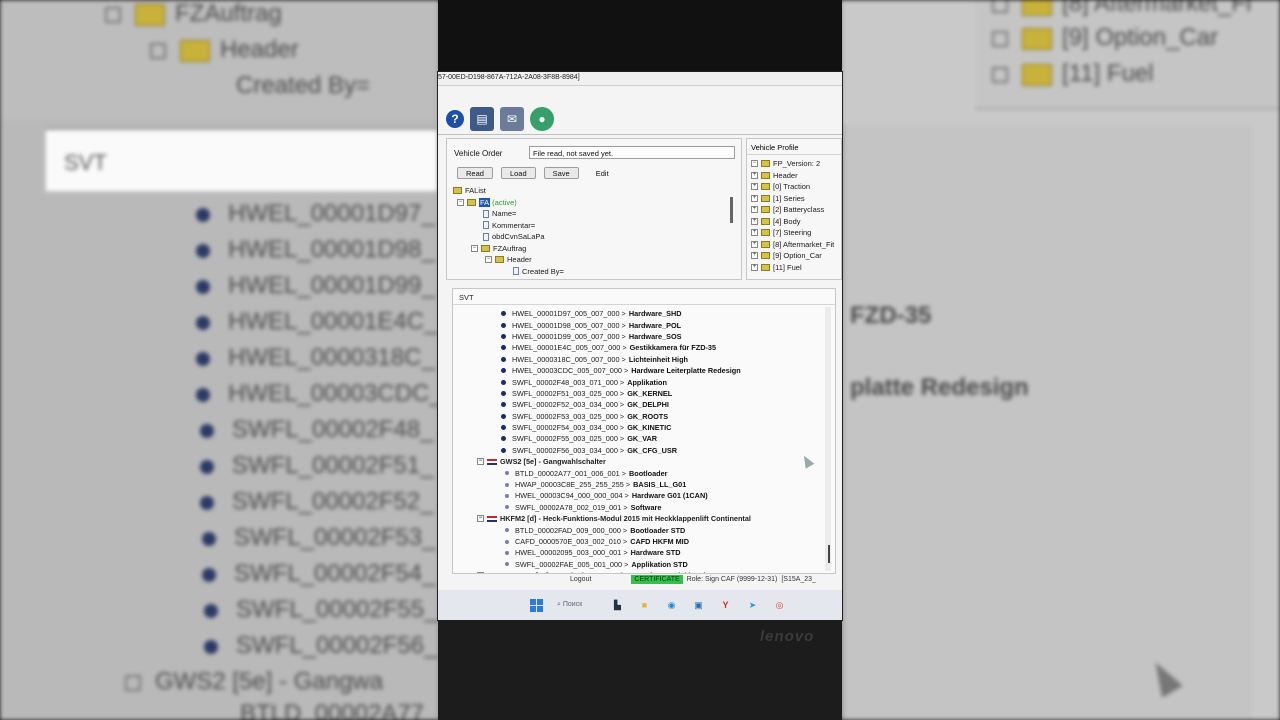 The width and height of the screenshot is (1280, 720). What do you see at coordinates (639, 381) in the screenshot?
I see `svt-row: SWFL_00002F48_003_071_000 > Applikation` at bounding box center [639, 381].